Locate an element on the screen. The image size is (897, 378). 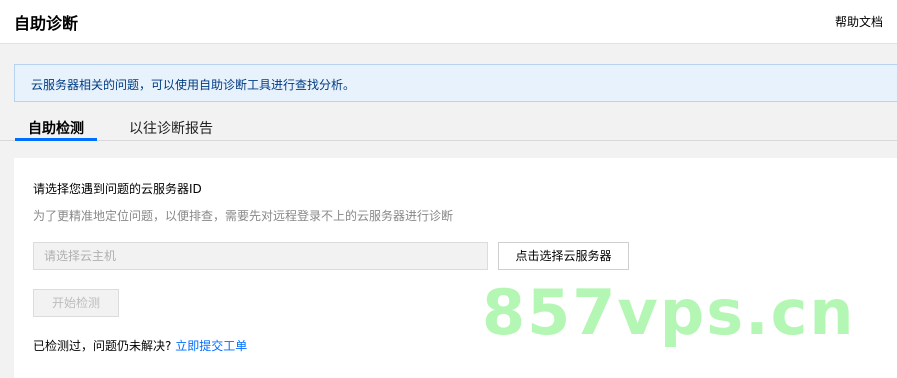
page-title: 自助诊断 is located at coordinates (46, 23).